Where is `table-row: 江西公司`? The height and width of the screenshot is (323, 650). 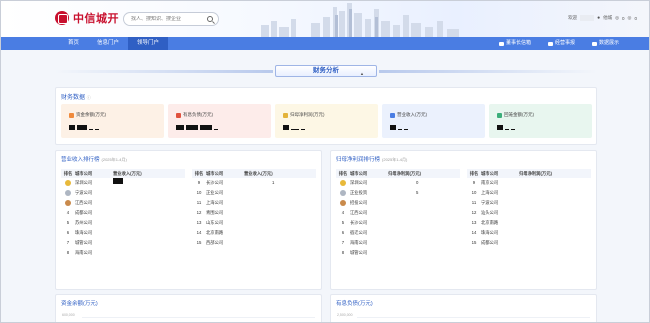 table-row: 江西公司 is located at coordinates (123, 203).